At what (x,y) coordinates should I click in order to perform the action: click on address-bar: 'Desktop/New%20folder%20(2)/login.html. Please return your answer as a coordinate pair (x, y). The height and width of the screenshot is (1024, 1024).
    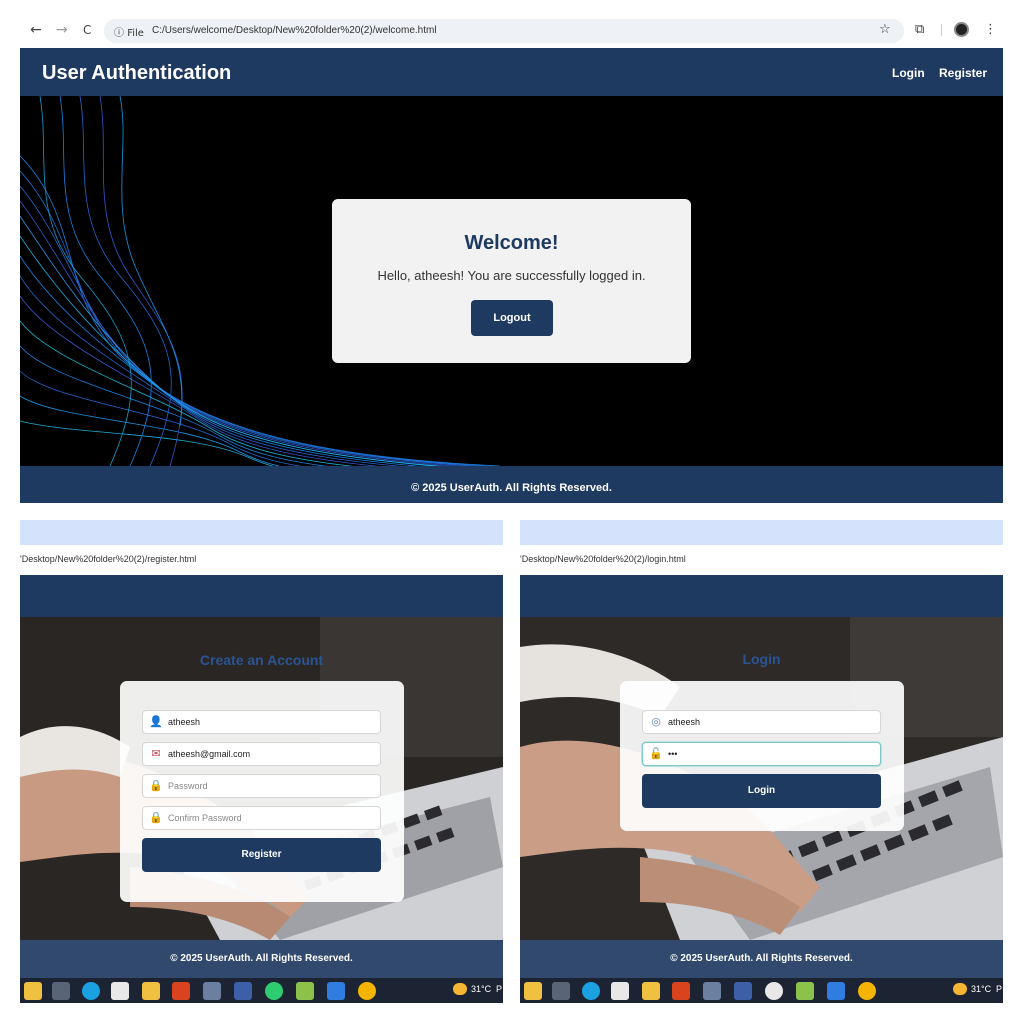
    Looking at the image, I should click on (761, 560).